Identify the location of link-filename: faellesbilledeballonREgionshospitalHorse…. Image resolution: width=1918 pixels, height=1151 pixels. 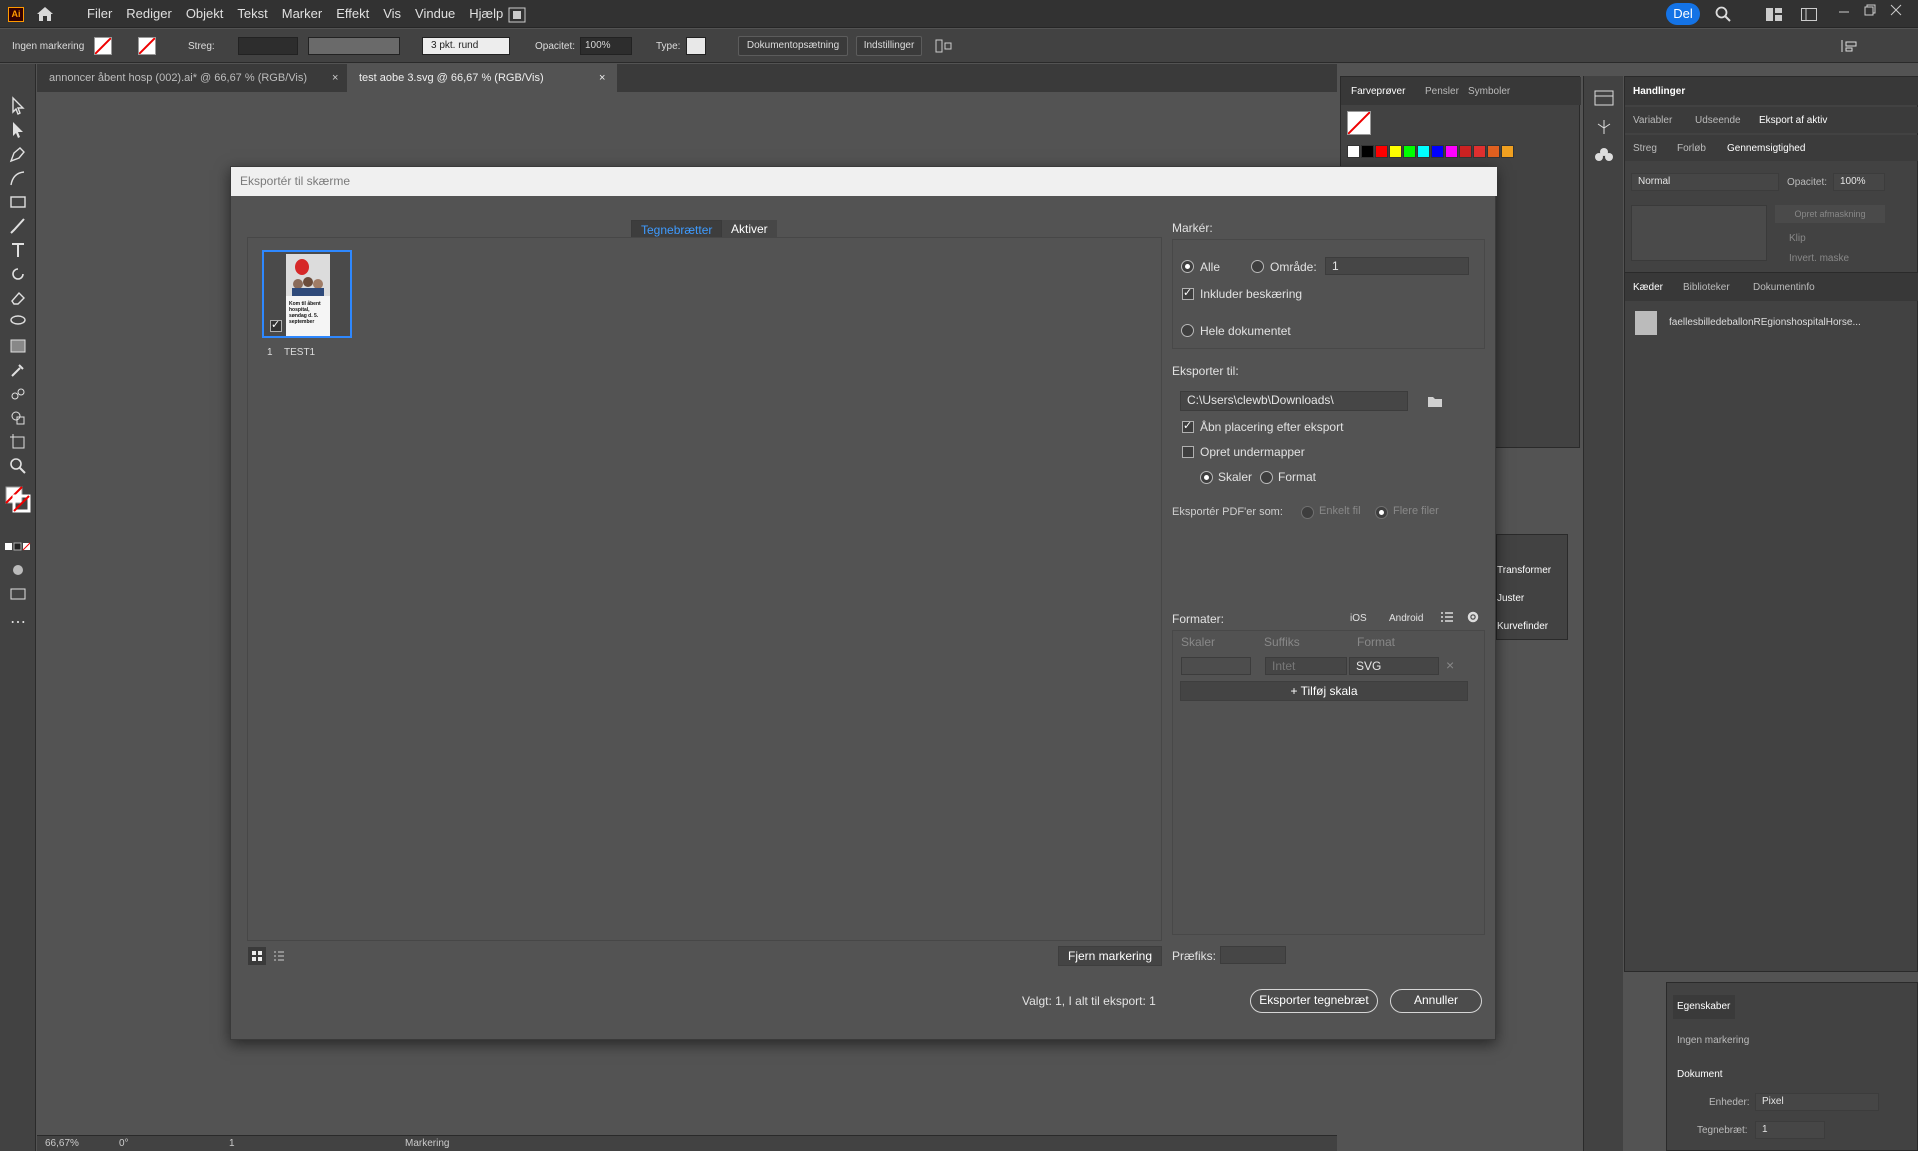
(1765, 322).